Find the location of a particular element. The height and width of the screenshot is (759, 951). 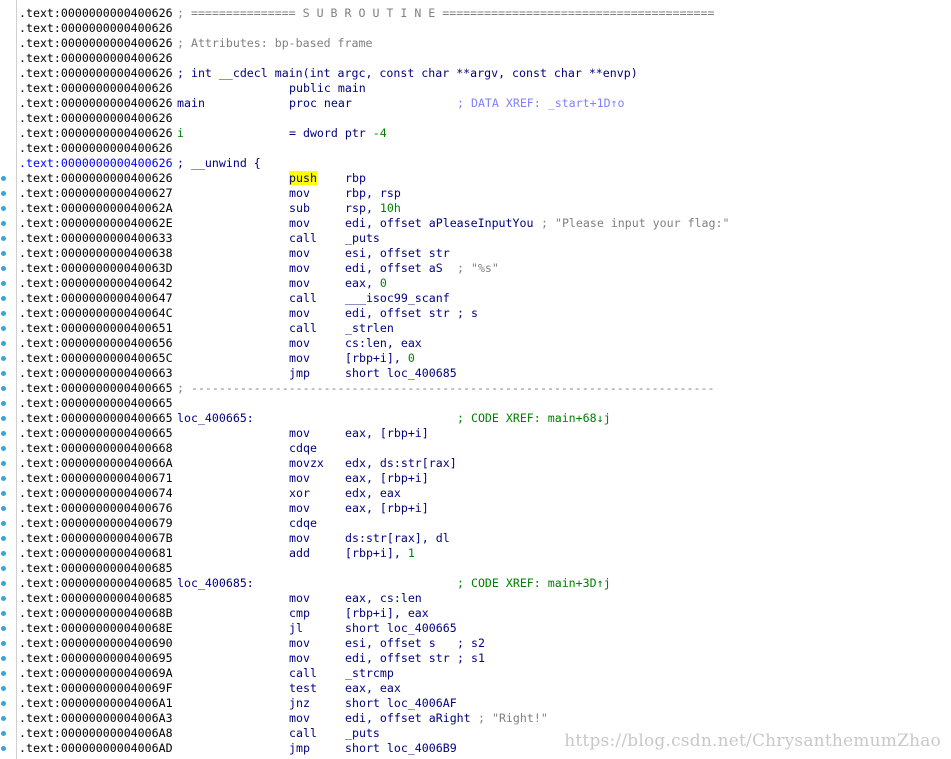

line-address: .text:0000000000400663 is located at coordinates (96, 373).